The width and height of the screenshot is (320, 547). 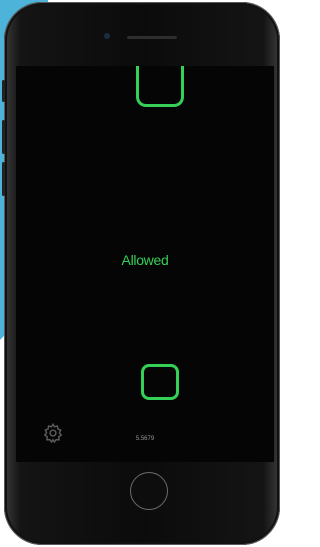 I want to click on u-shape-icon, so click(x=160, y=86).